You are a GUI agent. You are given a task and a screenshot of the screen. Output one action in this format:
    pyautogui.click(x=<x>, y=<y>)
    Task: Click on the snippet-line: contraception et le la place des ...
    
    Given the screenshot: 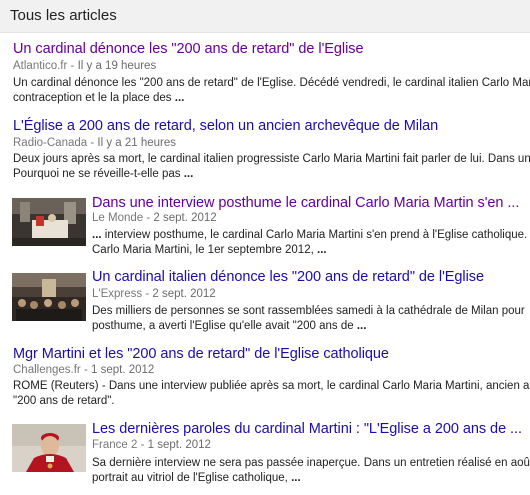 What is the action you would take?
    pyautogui.click(x=271, y=98)
    